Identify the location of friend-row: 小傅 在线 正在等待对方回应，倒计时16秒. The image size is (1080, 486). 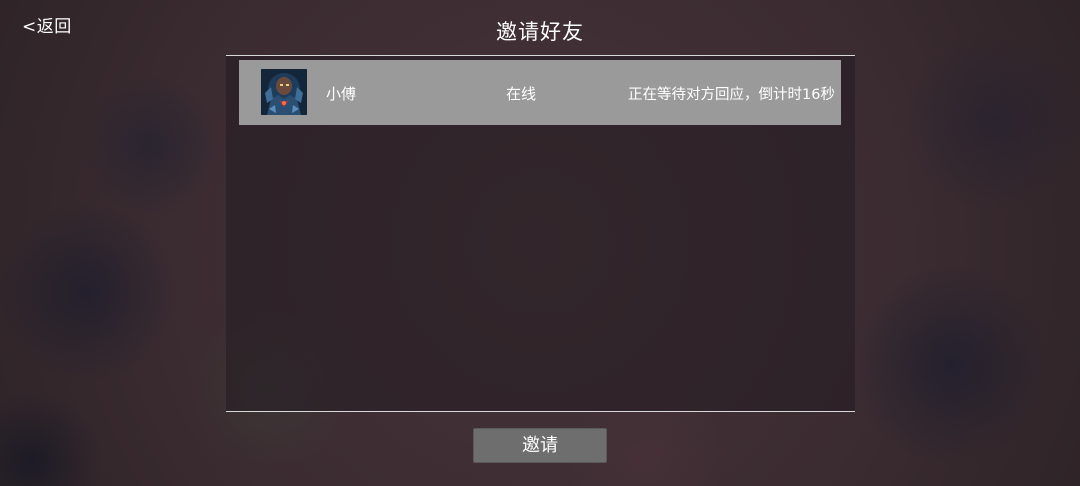
(540, 92).